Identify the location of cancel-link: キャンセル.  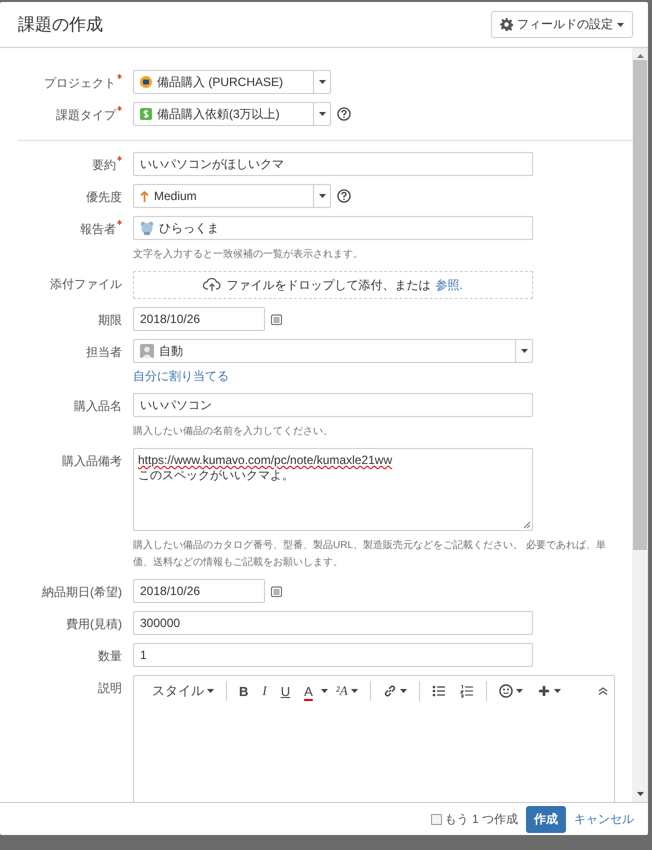
(604, 819).